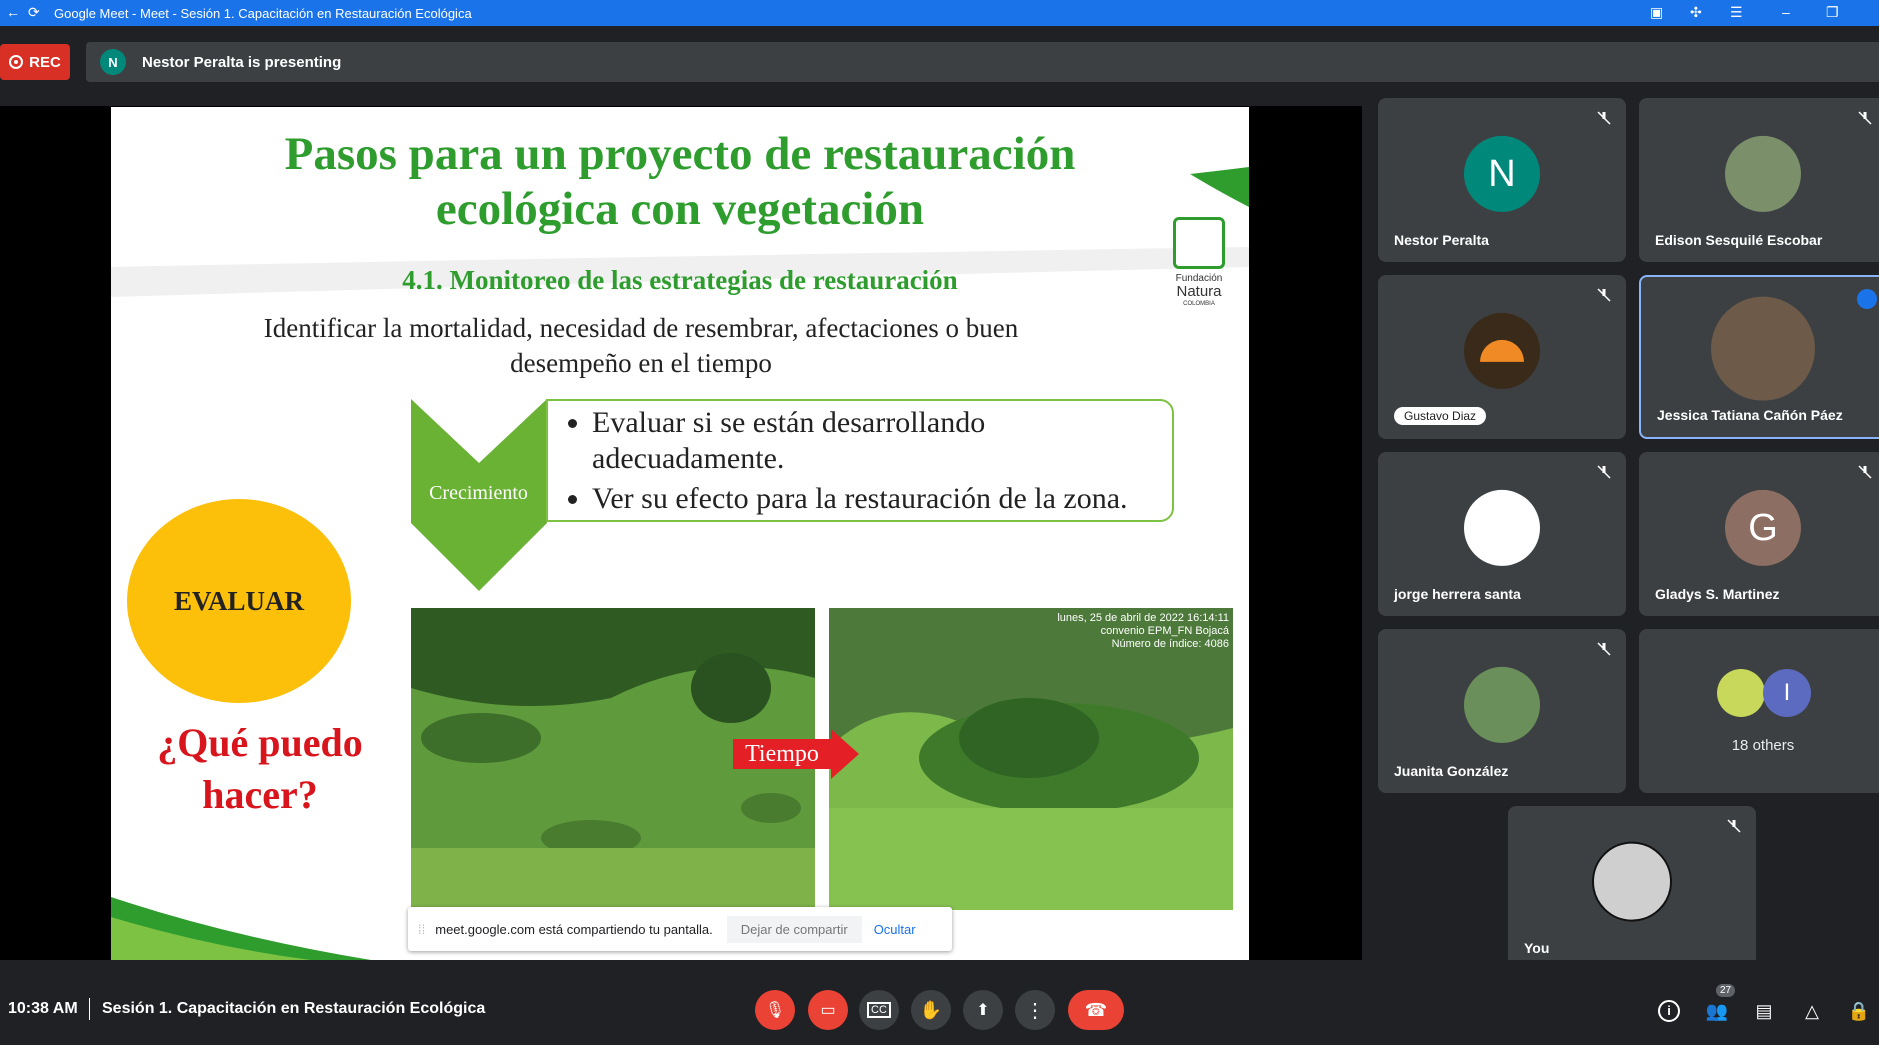 The image size is (1879, 1045). I want to click on logo-line3: COLOMBIA, so click(1199, 304).